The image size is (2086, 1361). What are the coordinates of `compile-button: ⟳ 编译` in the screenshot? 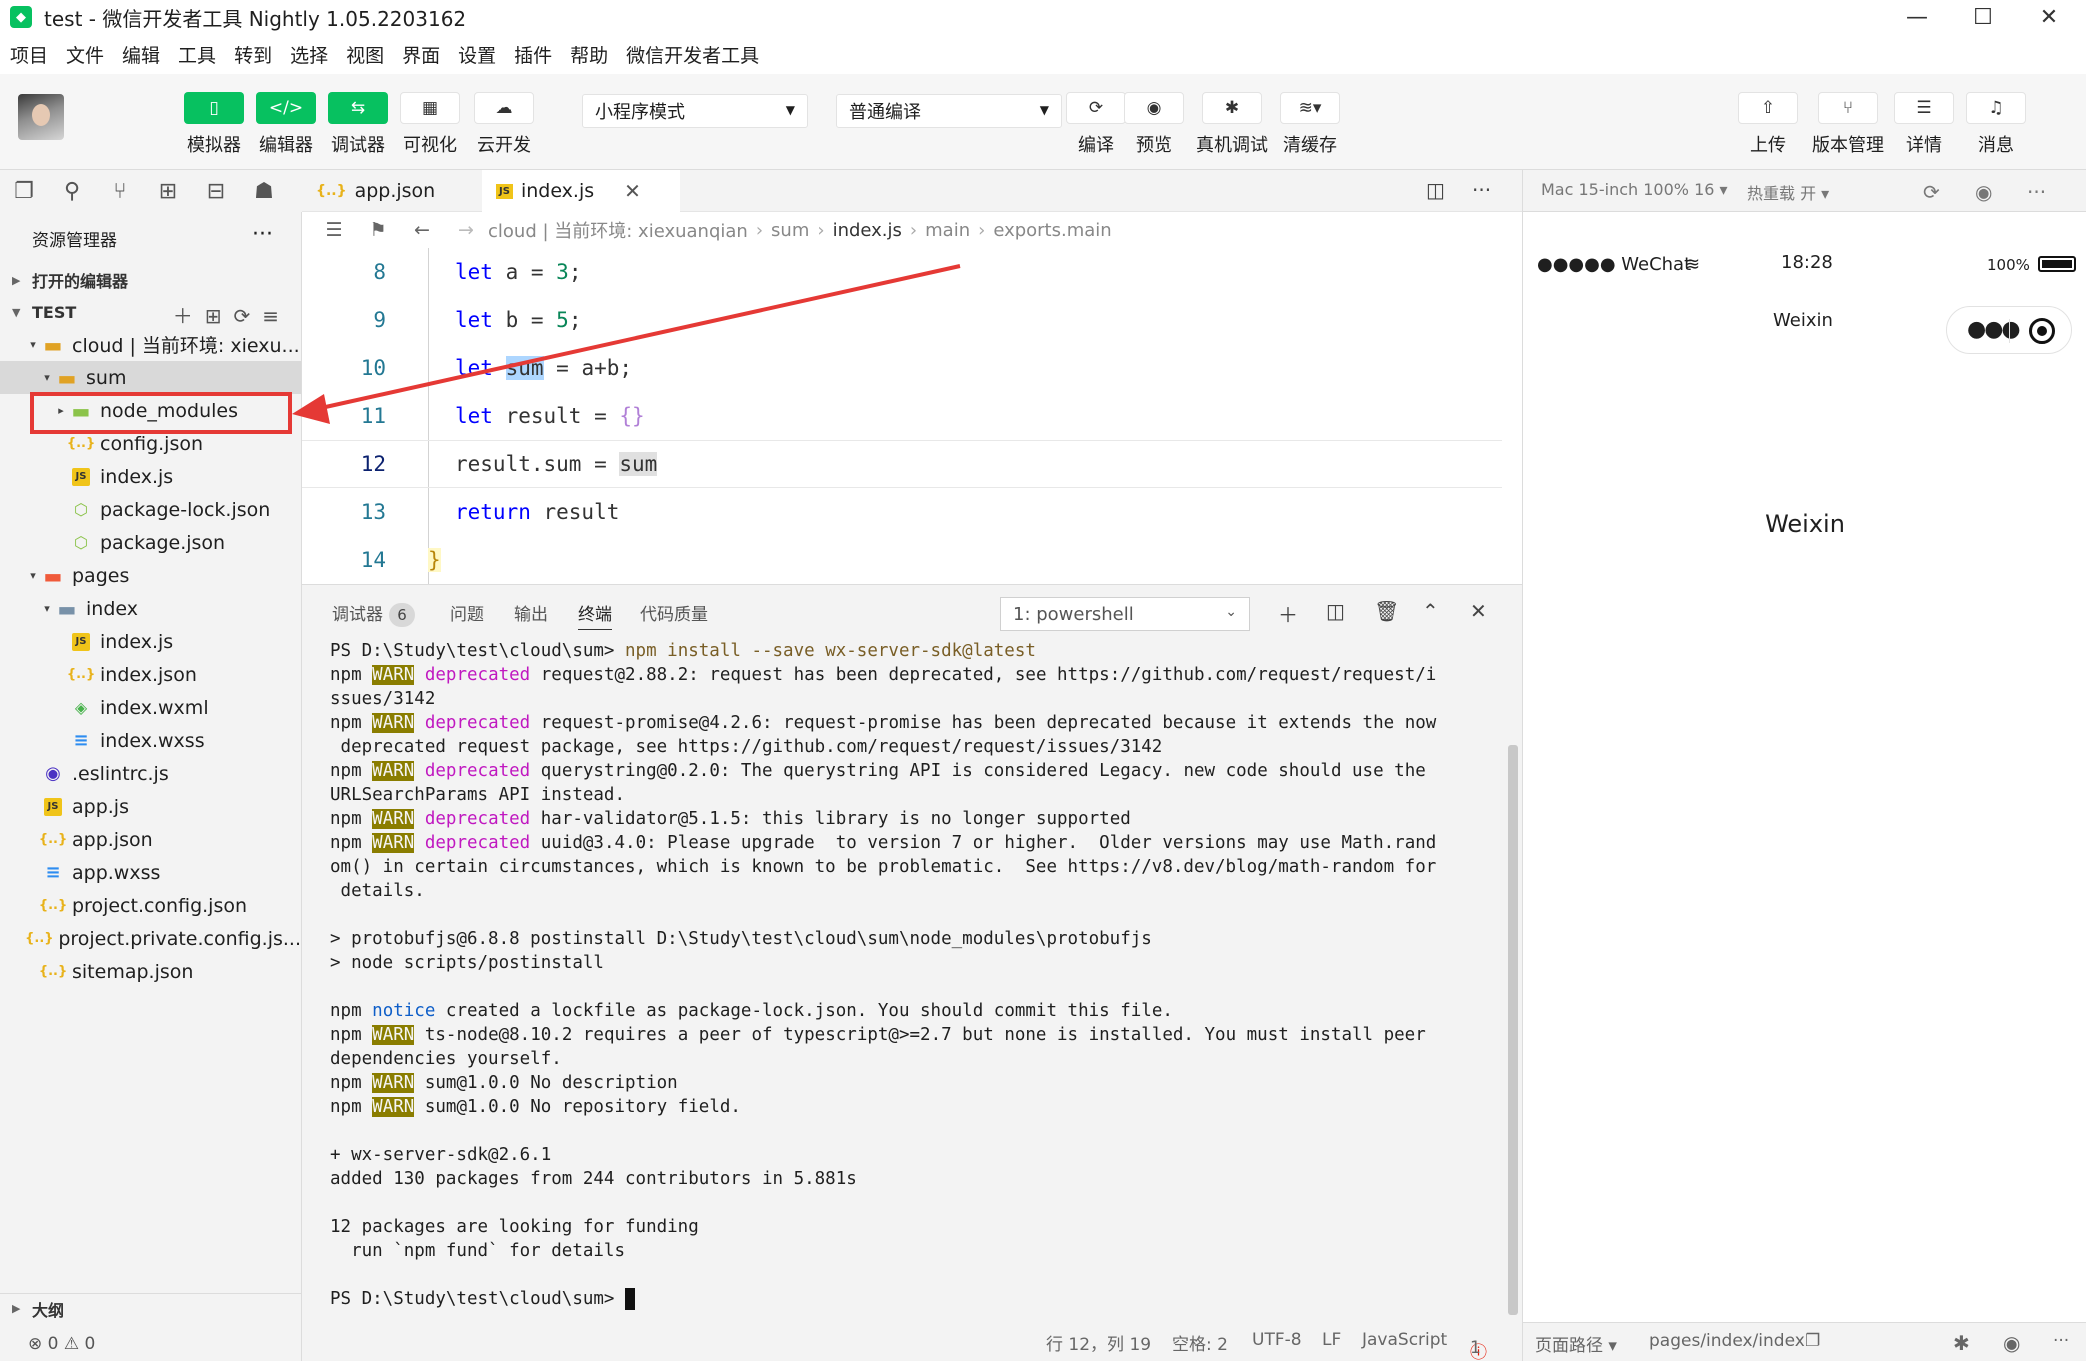 It's located at (1096, 124).